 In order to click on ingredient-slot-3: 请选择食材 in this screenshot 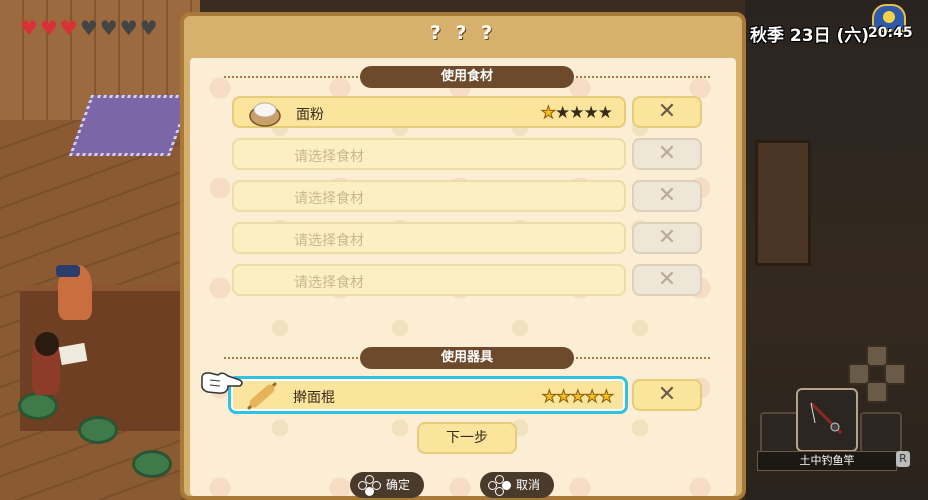, I will do `click(429, 196)`.